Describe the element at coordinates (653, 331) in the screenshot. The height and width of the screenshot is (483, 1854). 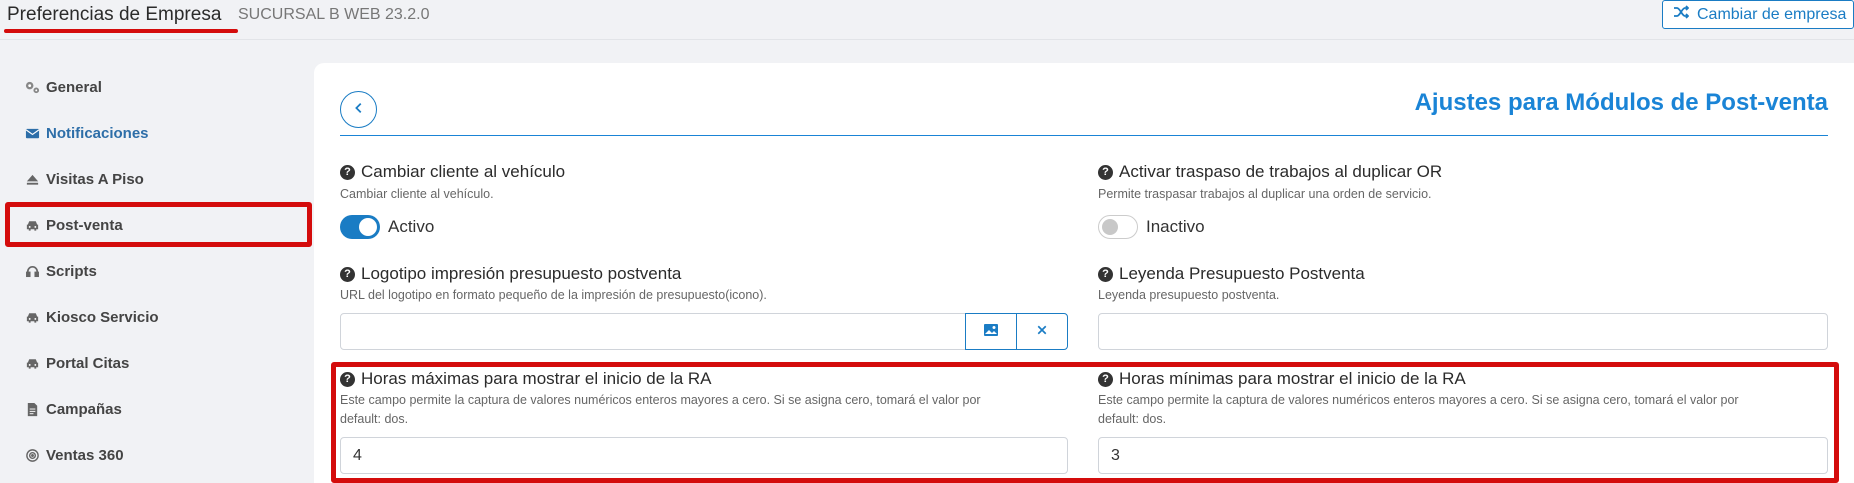
I see `logotipo-url-input` at that location.